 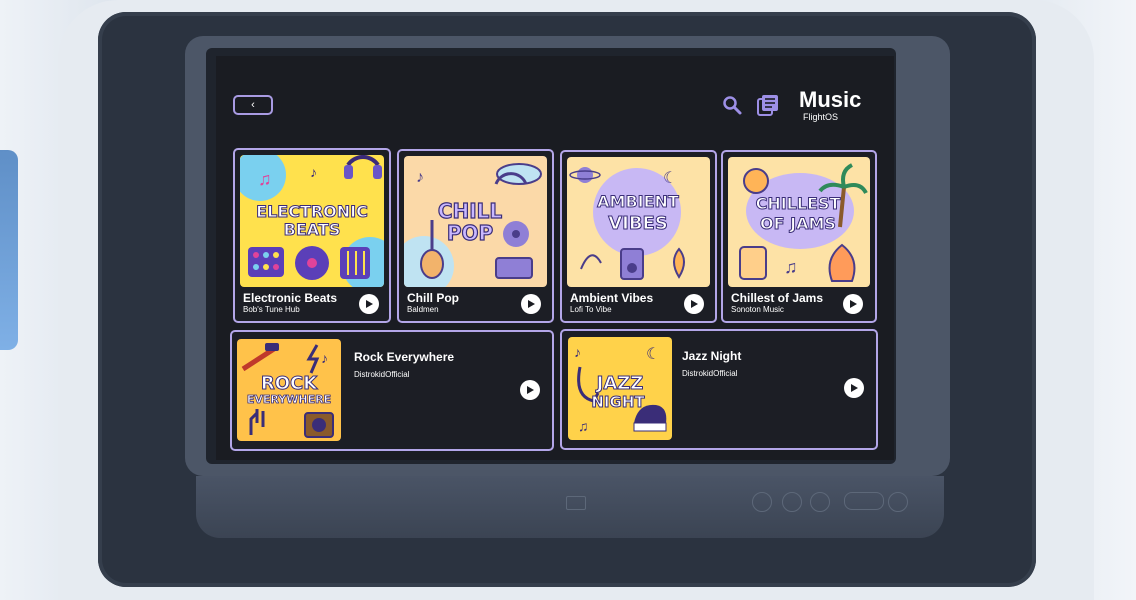 I want to click on search-icon, so click(x=732, y=105).